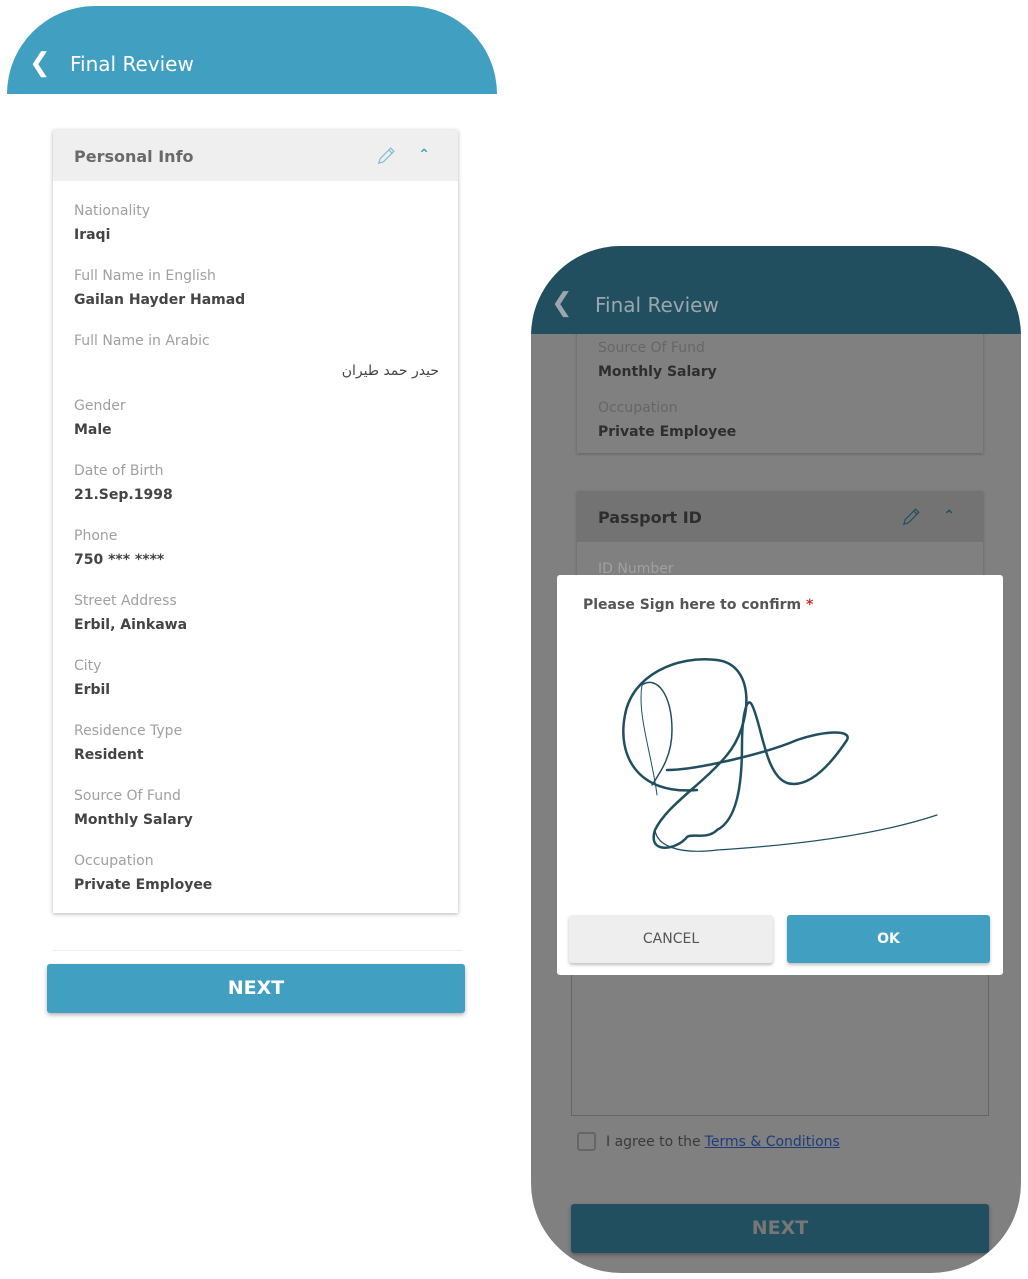  I want to click on terms-agreement: I agree to the Terms & Conditions, so click(708, 1141).